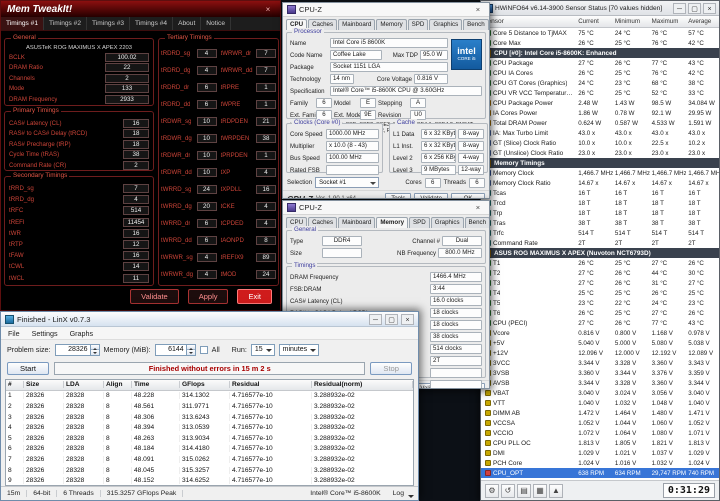 Image resolution: width=720 pixels, height=501 pixels. I want to click on sensor-row: Tcas 16 T 16 T 16 T 16 T, so click(600, 193).